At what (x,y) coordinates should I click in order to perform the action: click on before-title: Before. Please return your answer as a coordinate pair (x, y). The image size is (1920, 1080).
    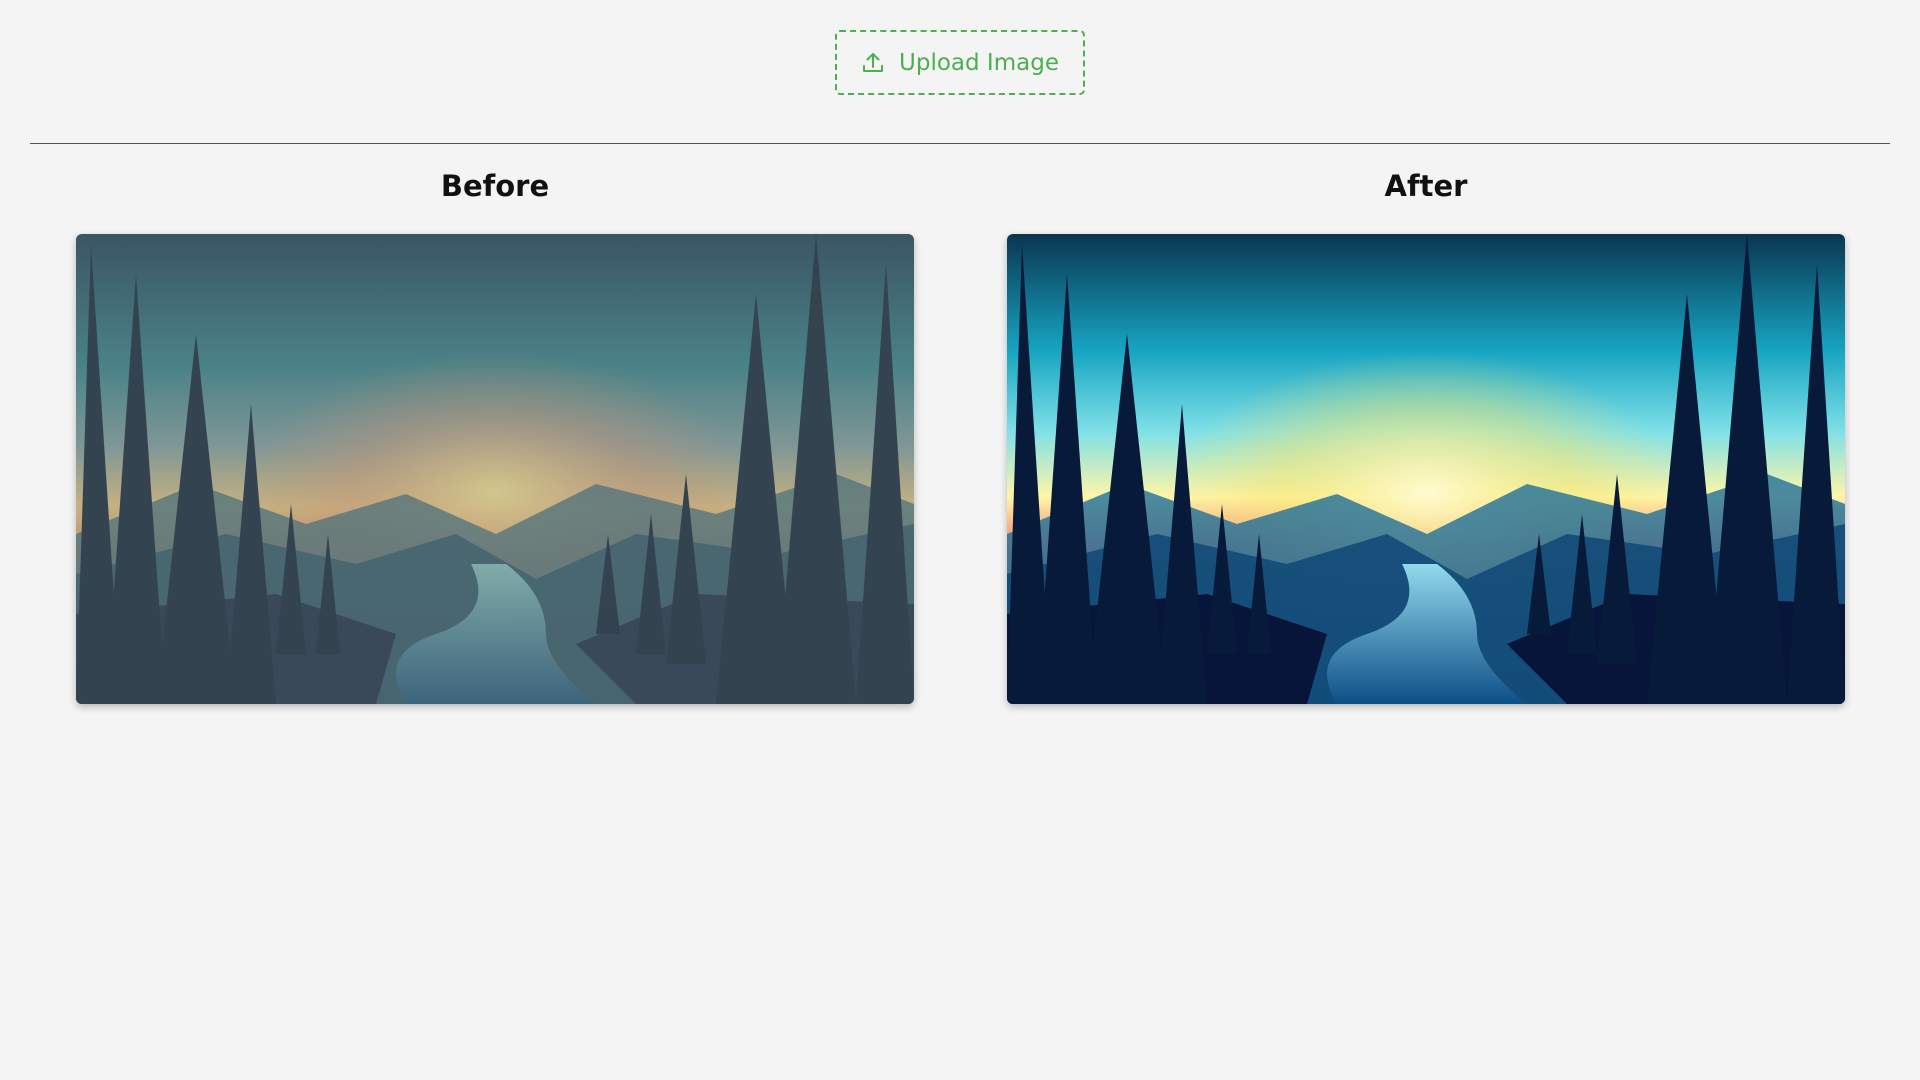
    Looking at the image, I should click on (495, 186).